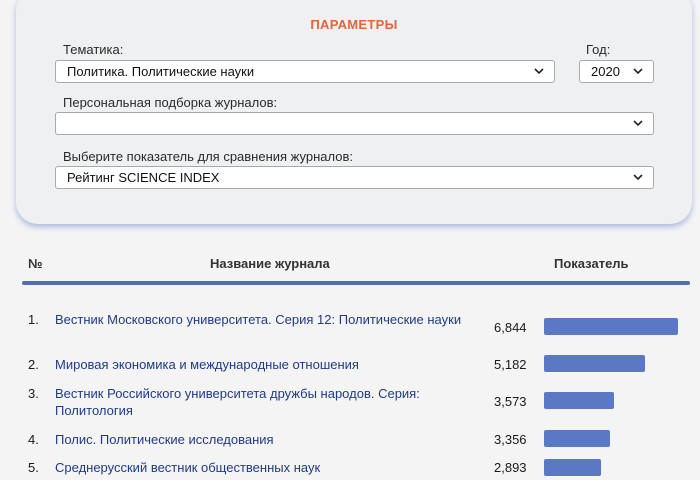 This screenshot has height=480, width=700. I want to click on journals-select, so click(354, 123).